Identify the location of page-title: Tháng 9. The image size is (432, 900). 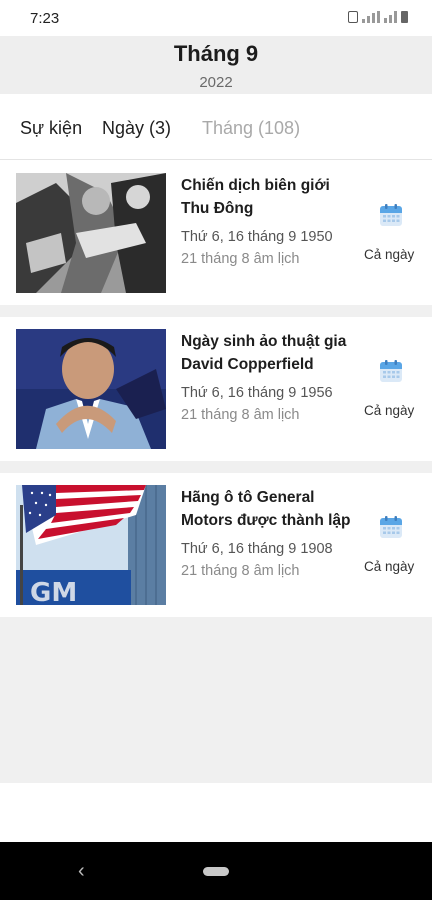
(216, 53).